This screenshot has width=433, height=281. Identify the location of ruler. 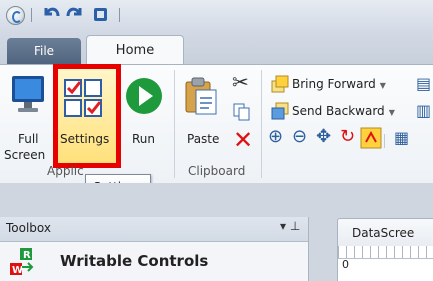
(385, 252).